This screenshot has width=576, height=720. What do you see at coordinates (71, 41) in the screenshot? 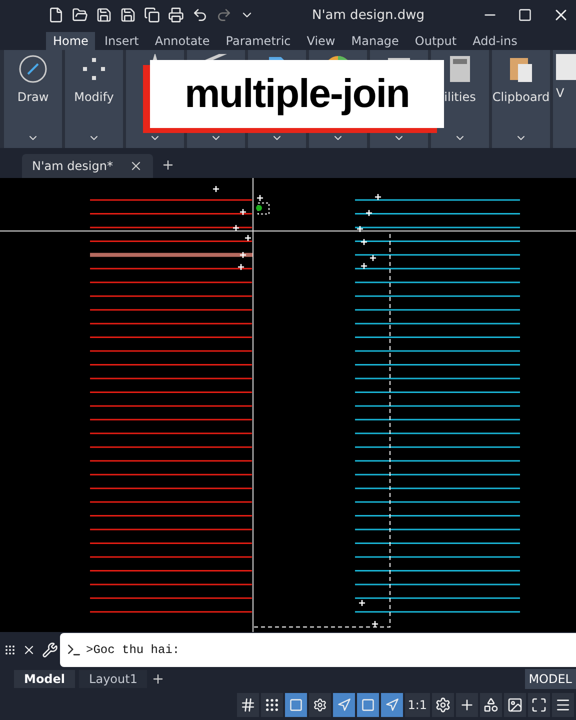
I see `ribbon-tab: Home` at bounding box center [71, 41].